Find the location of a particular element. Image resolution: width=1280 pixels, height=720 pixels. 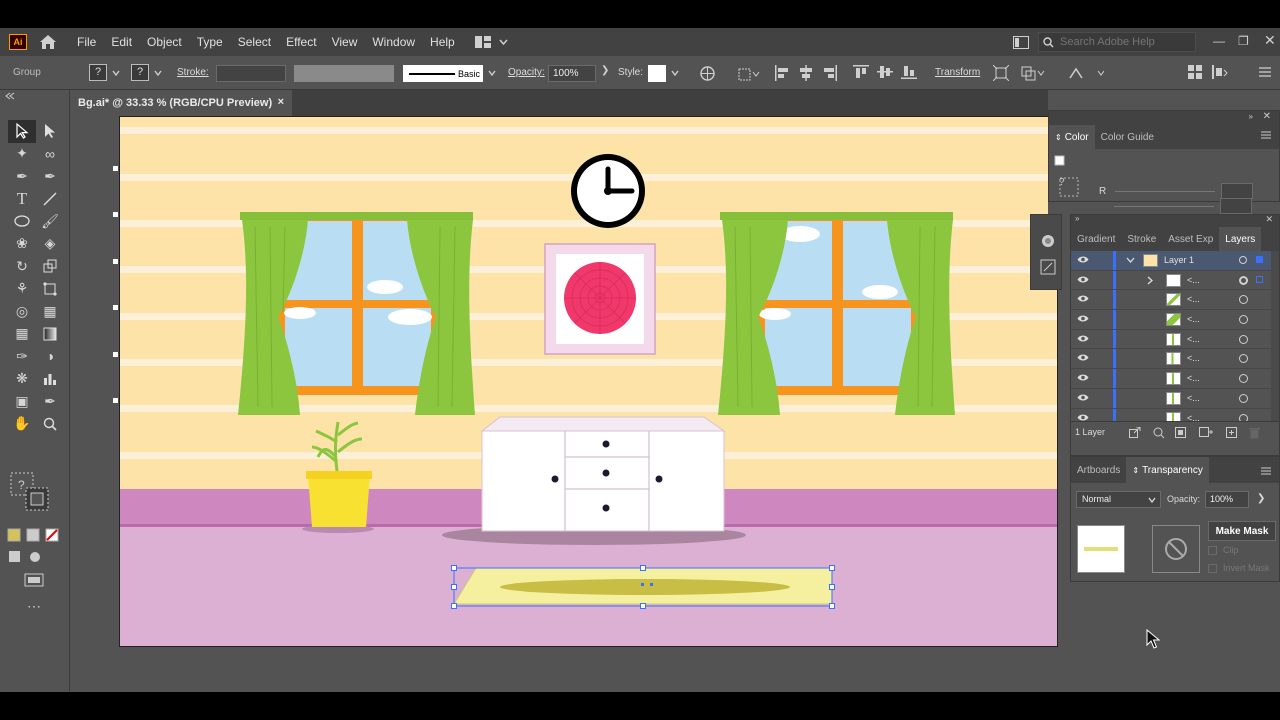

stroke-label: Stroke: is located at coordinates (193, 72).